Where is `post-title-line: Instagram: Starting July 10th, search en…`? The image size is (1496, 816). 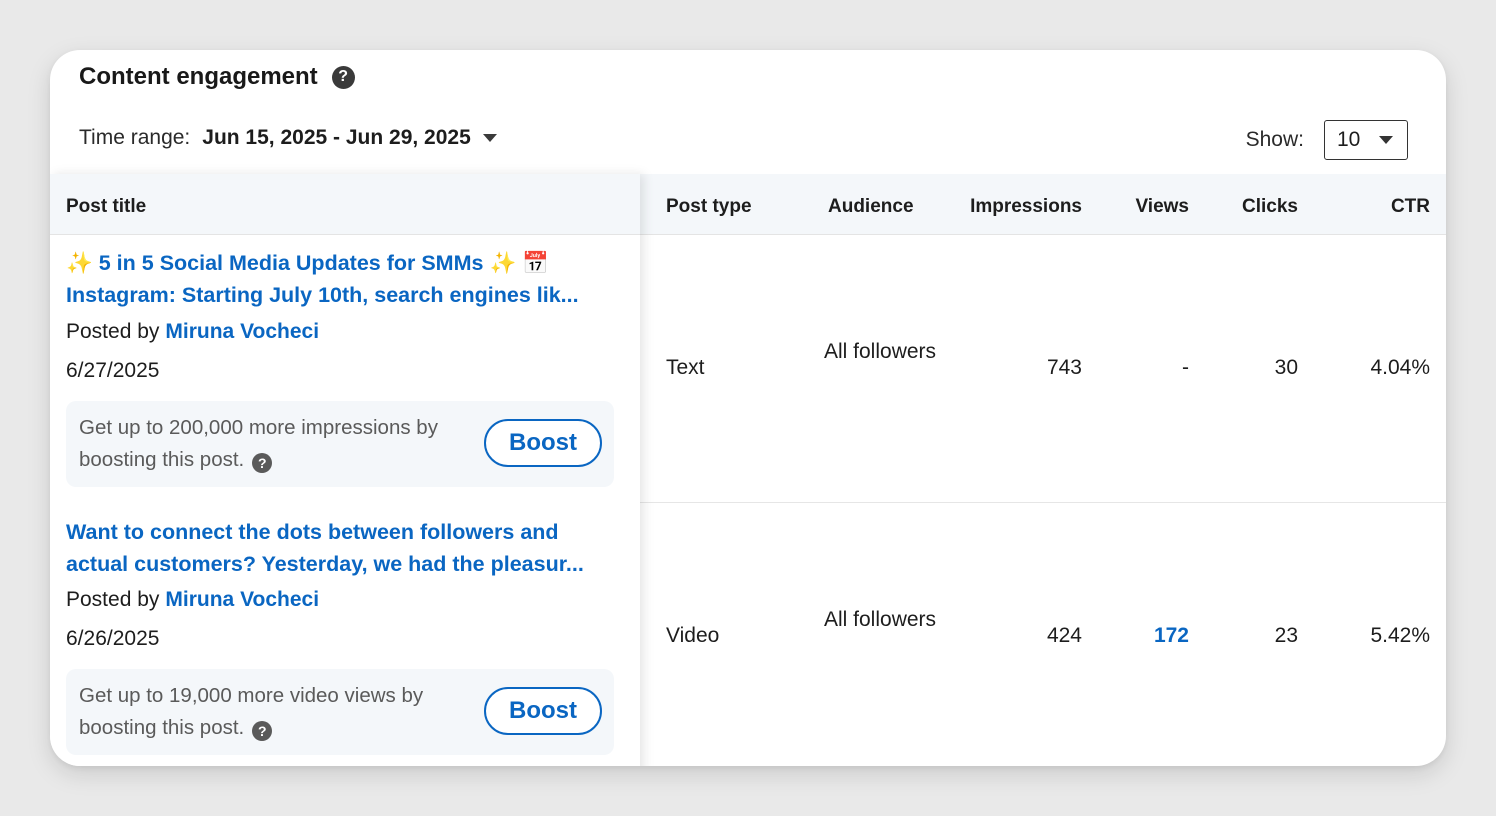 post-title-line: Instagram: Starting July 10th, search en… is located at coordinates (322, 295).